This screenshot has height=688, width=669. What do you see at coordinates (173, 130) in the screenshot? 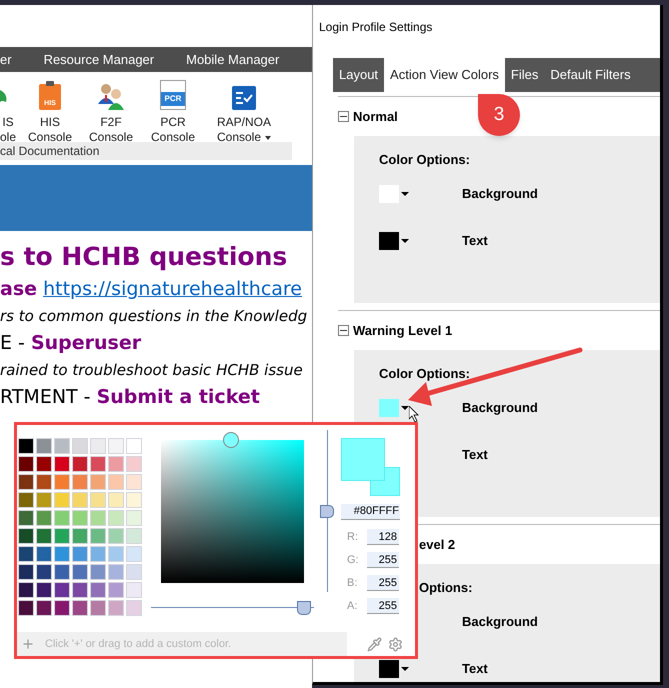
I see `ribbon-button: PCR Console` at bounding box center [173, 130].